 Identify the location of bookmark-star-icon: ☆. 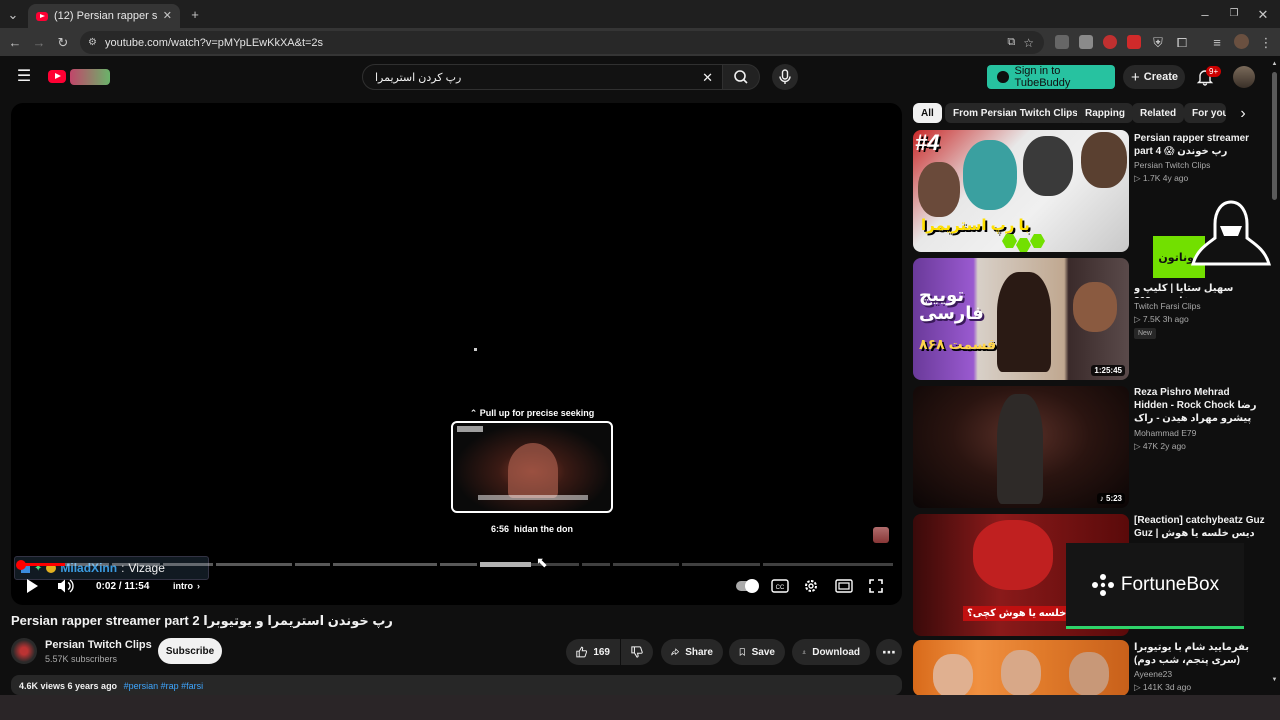
(1028, 43).